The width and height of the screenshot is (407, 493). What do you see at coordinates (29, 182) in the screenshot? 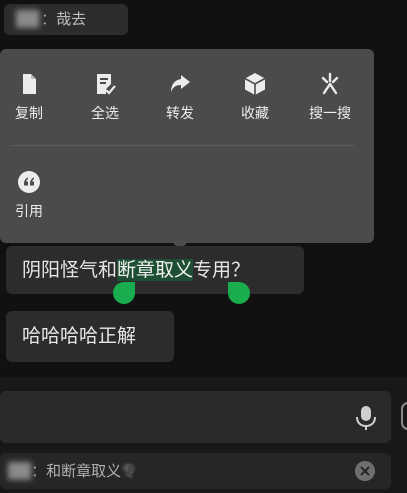
I see `quote-icon` at bounding box center [29, 182].